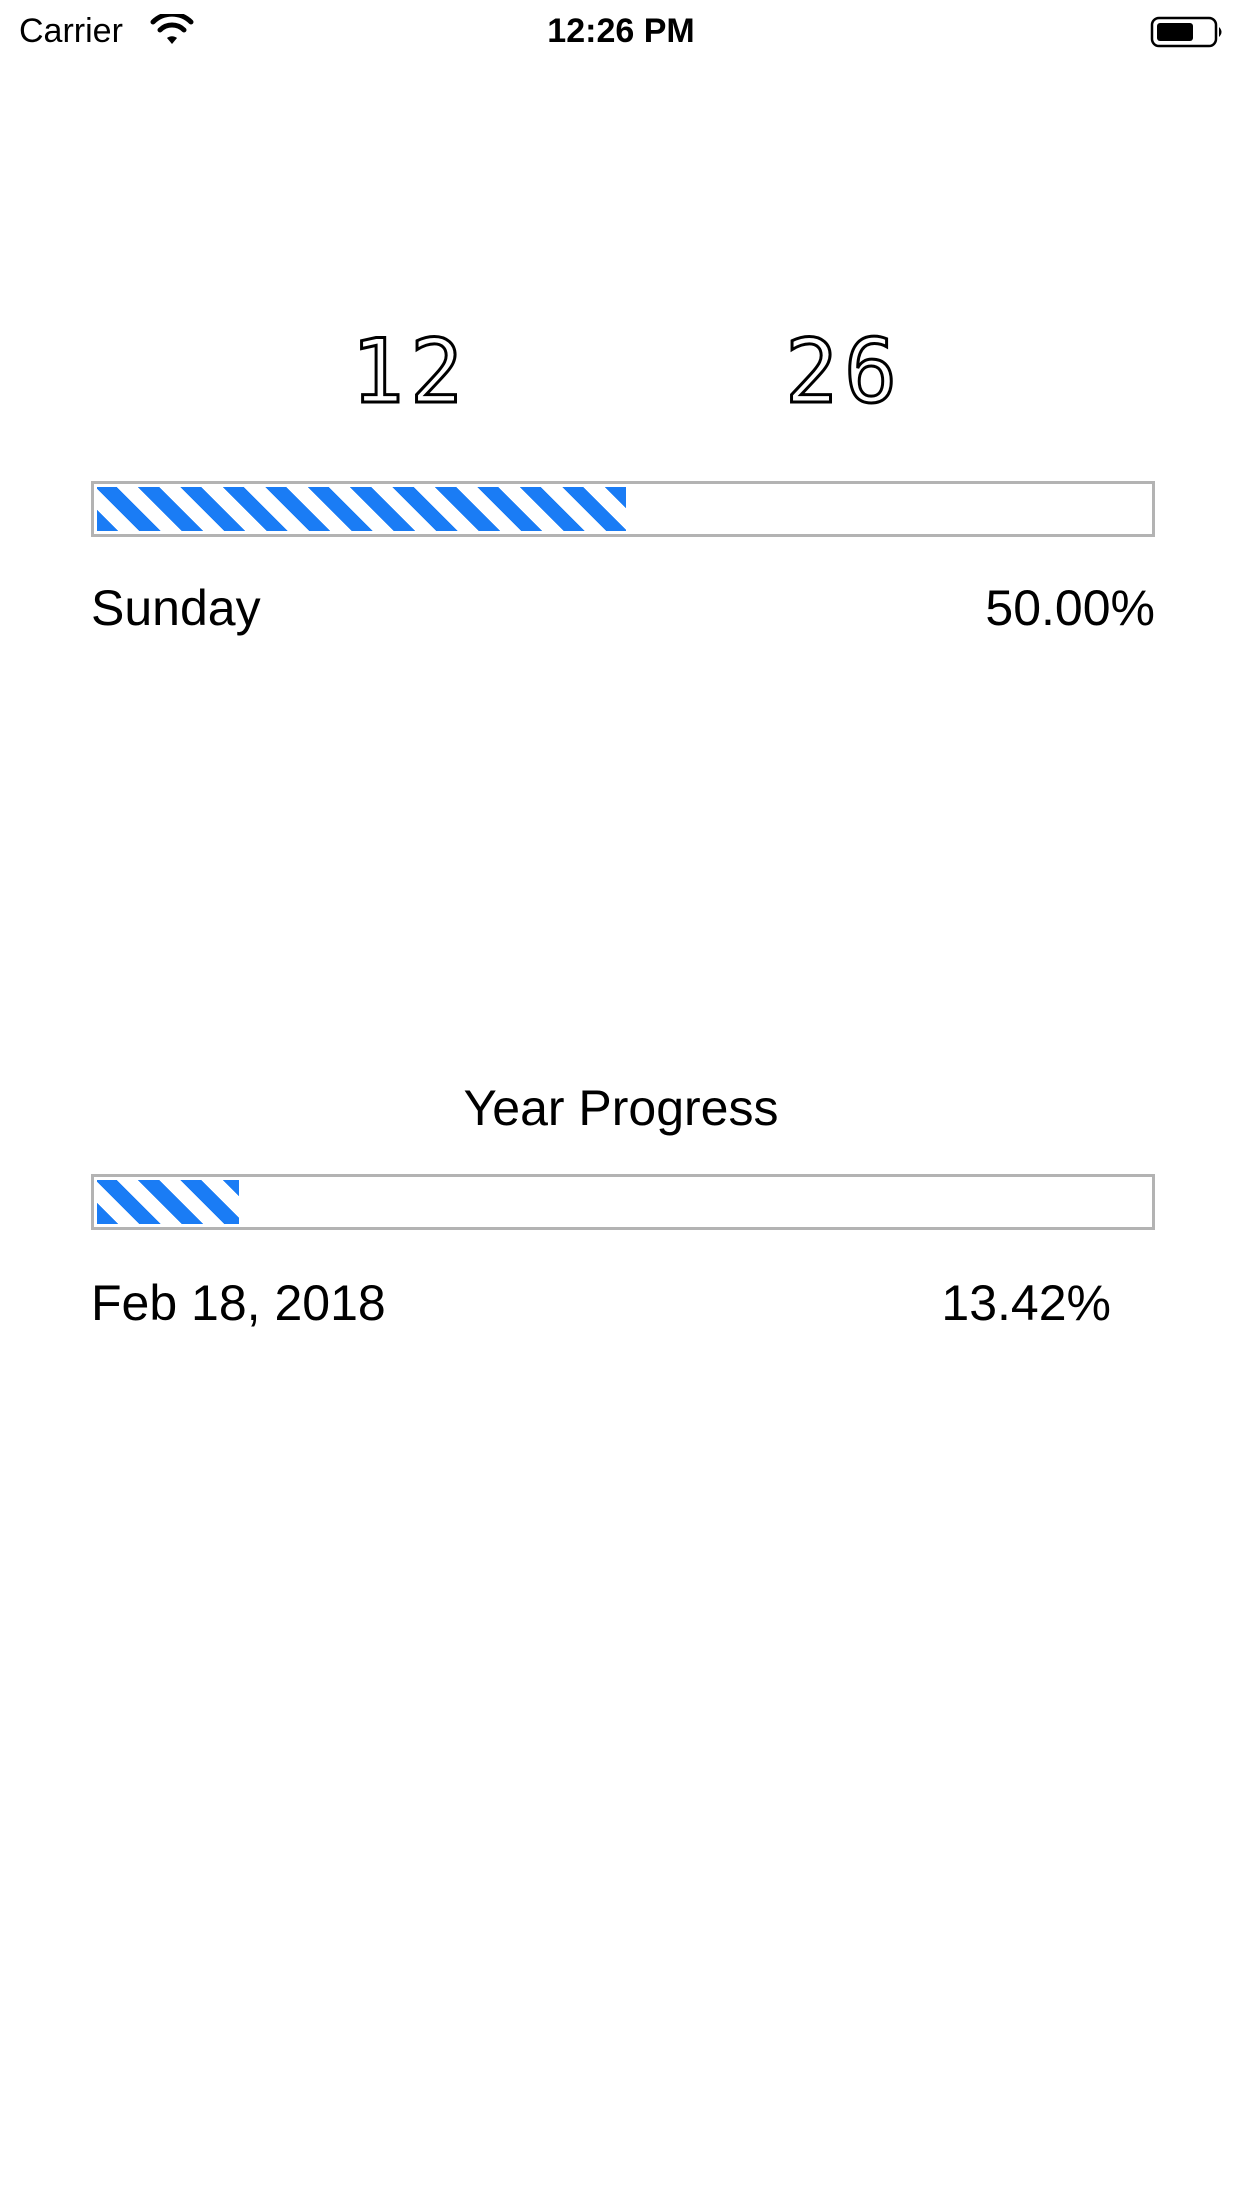 The image size is (1242, 2208). What do you see at coordinates (1026, 1303) in the screenshot?
I see `year-percent-label: 13.42%` at bounding box center [1026, 1303].